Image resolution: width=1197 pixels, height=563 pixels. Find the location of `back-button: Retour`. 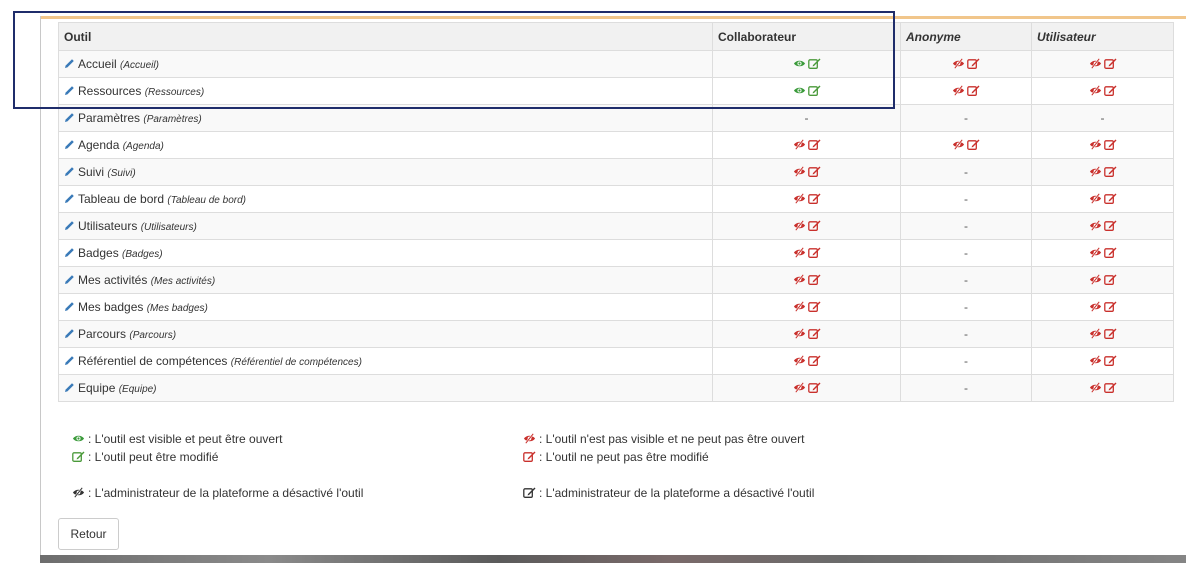

back-button: Retour is located at coordinates (88, 534).